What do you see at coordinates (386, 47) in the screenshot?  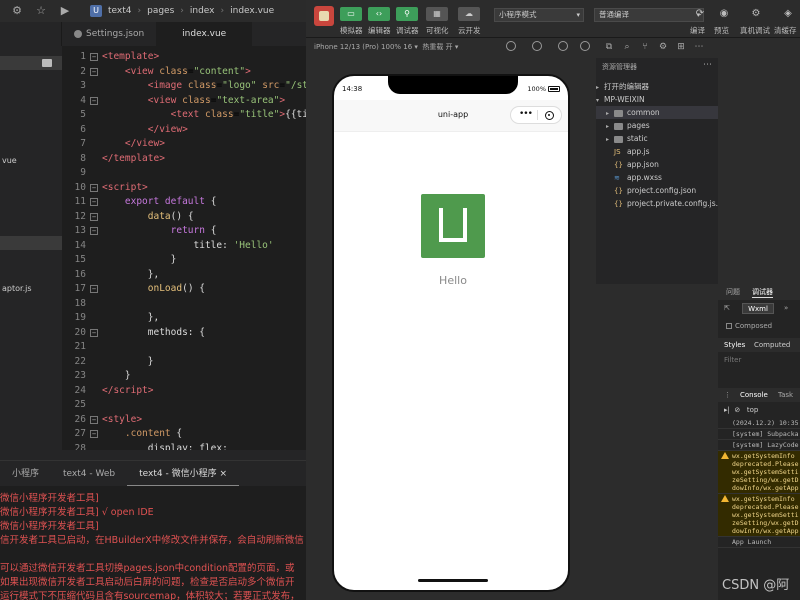 I see `device-select: iPhone 12/13 (Pro) 100% 16 ▾ 热重载 开 ▾` at bounding box center [386, 47].